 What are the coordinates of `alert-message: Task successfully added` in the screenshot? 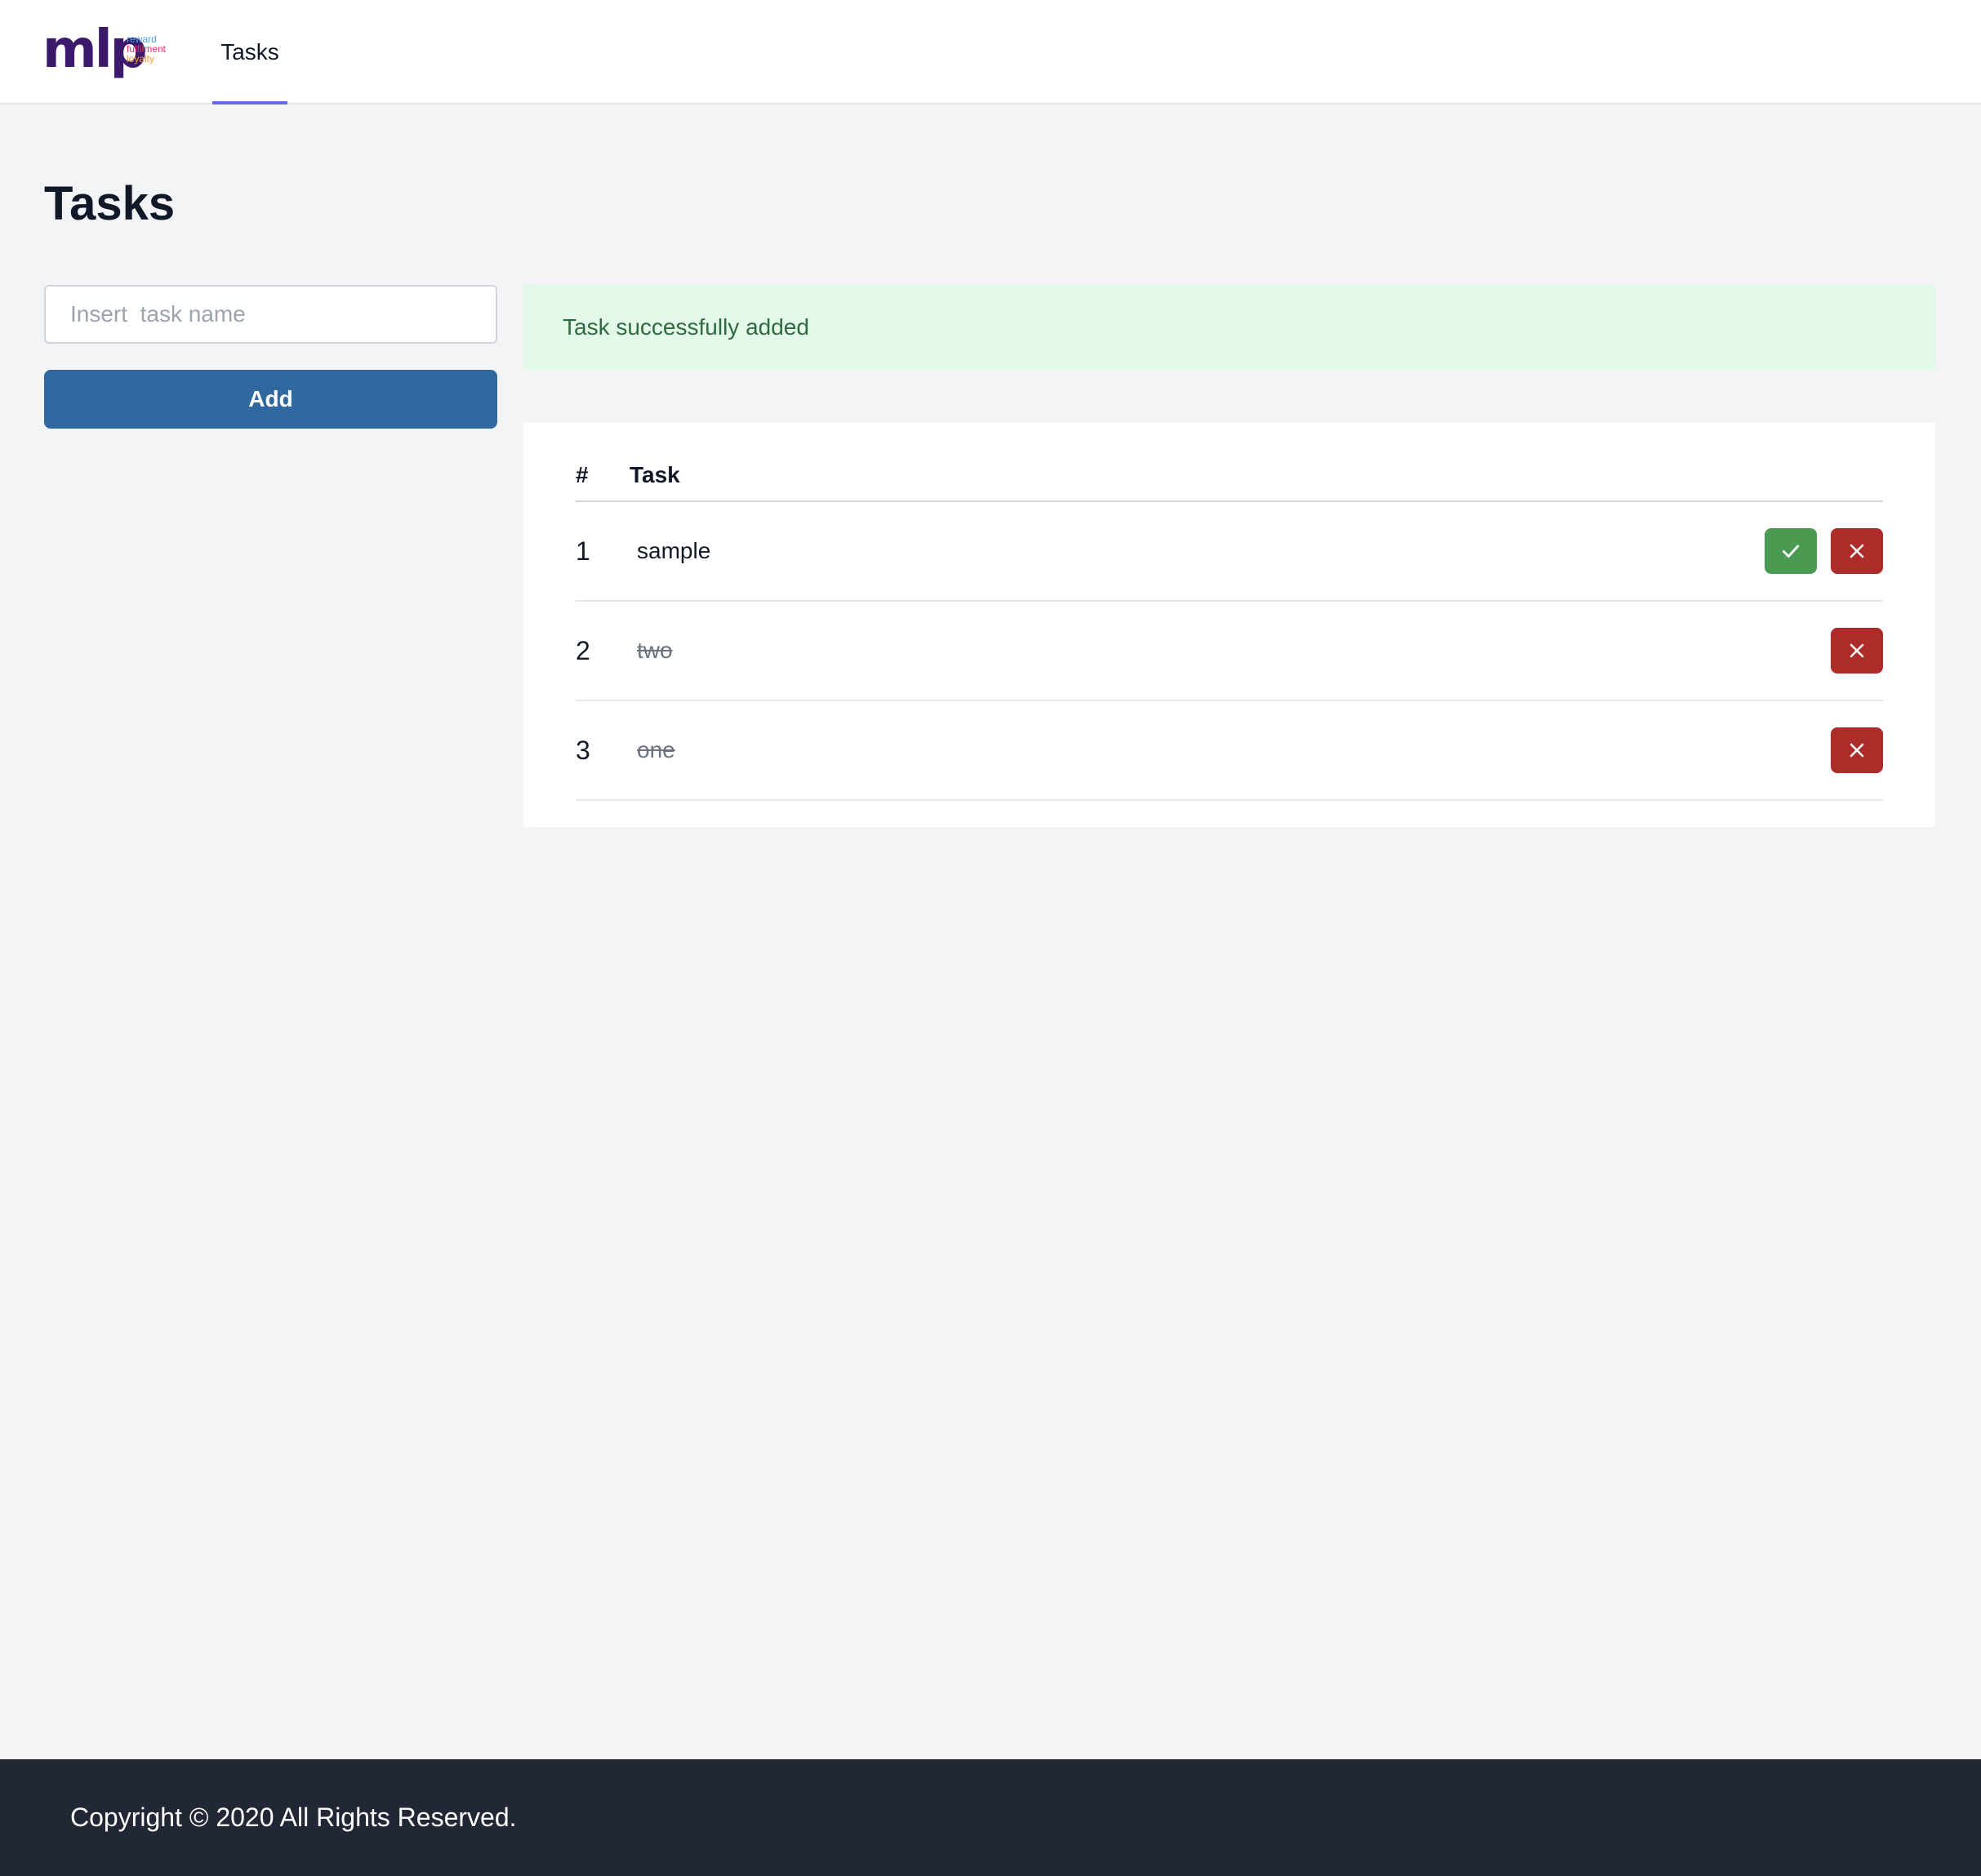 It's located at (686, 327).